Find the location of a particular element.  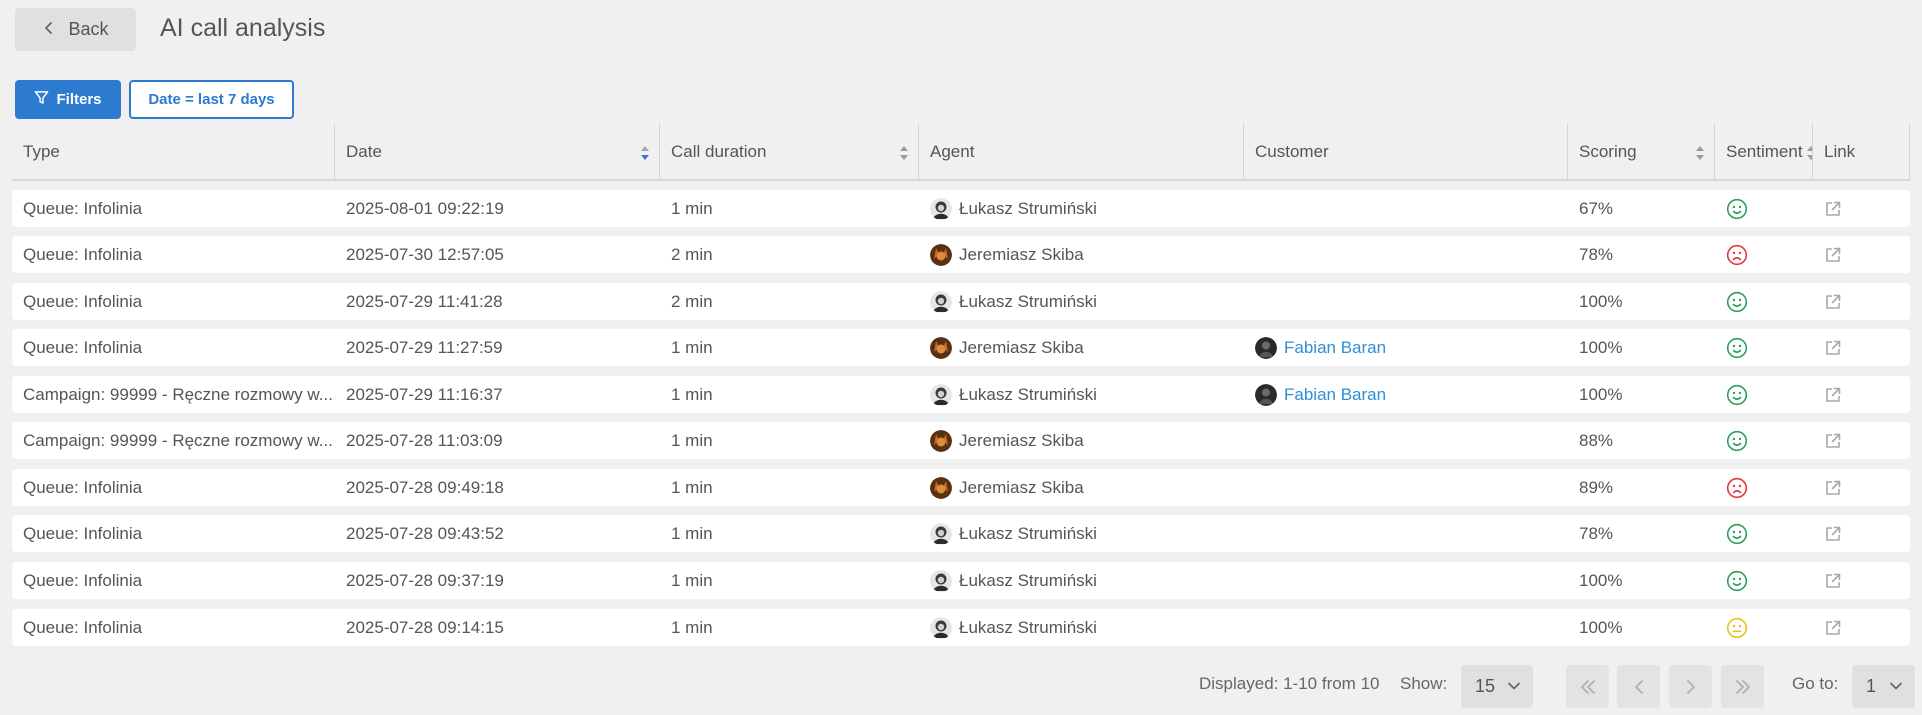

back-label: Back is located at coordinates (88, 29).